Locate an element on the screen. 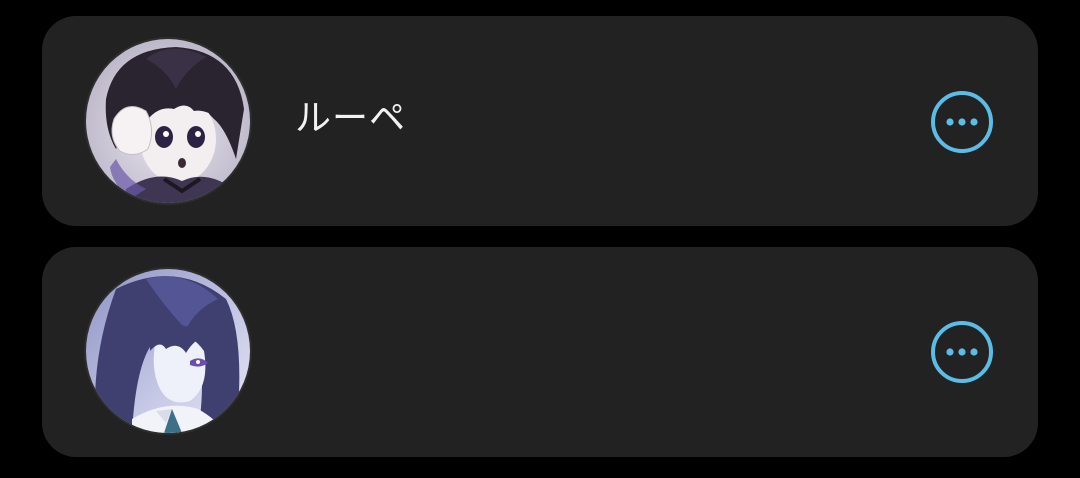  contact-name: ルーペ is located at coordinates (351, 118).